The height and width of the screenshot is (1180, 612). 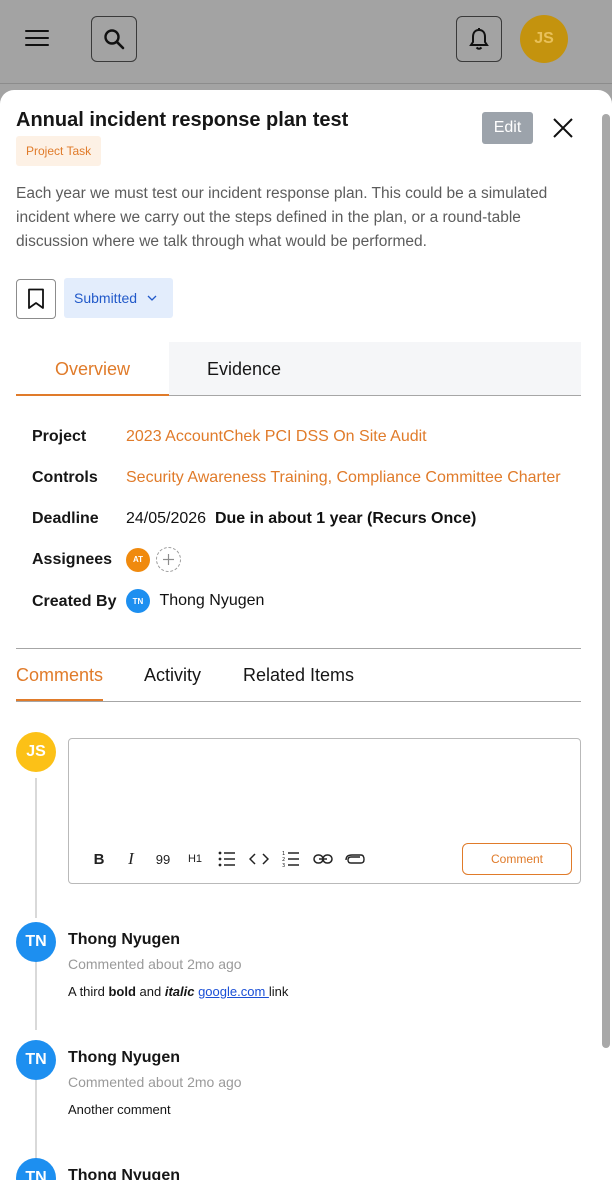 I want to click on assignee-avatar: AT, so click(x=138, y=559).